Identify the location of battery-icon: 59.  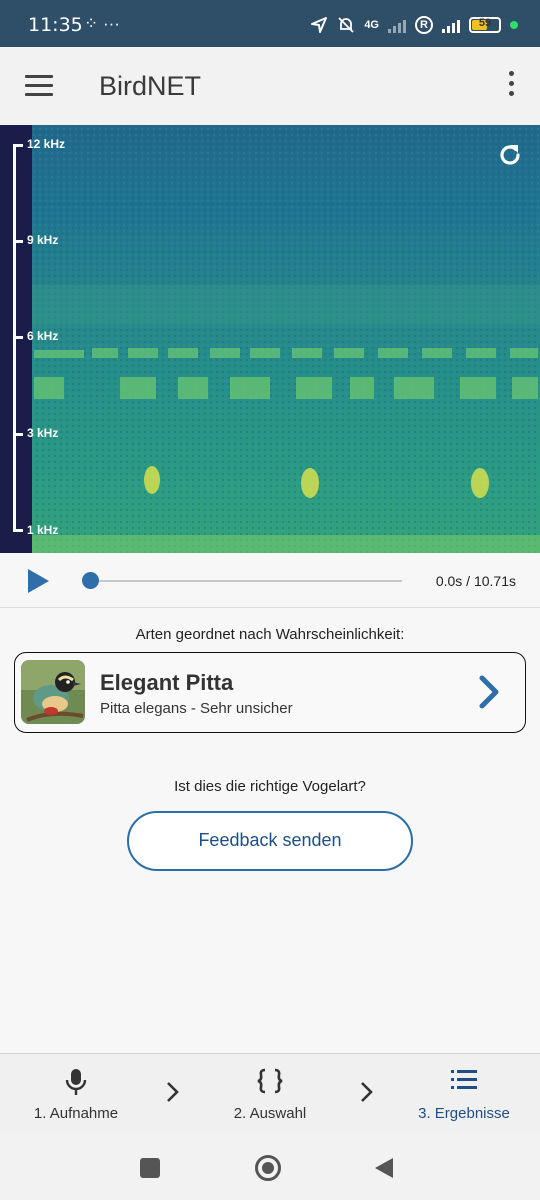
(485, 25).